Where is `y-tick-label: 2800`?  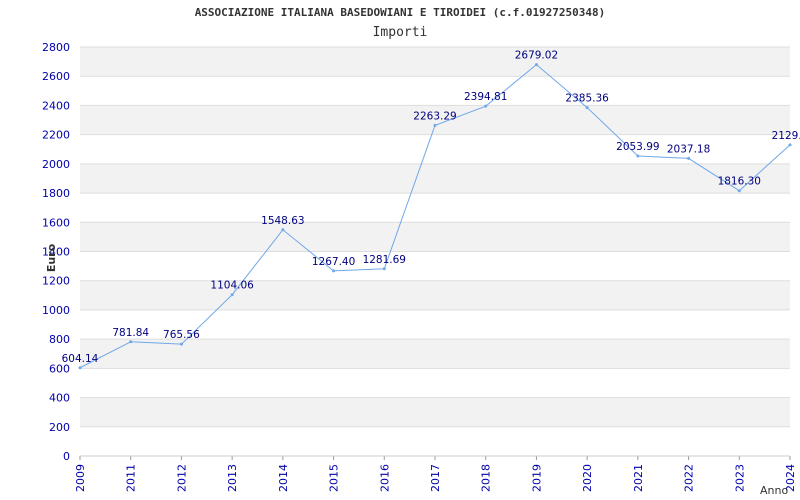 y-tick-label: 2800 is located at coordinates (56, 47).